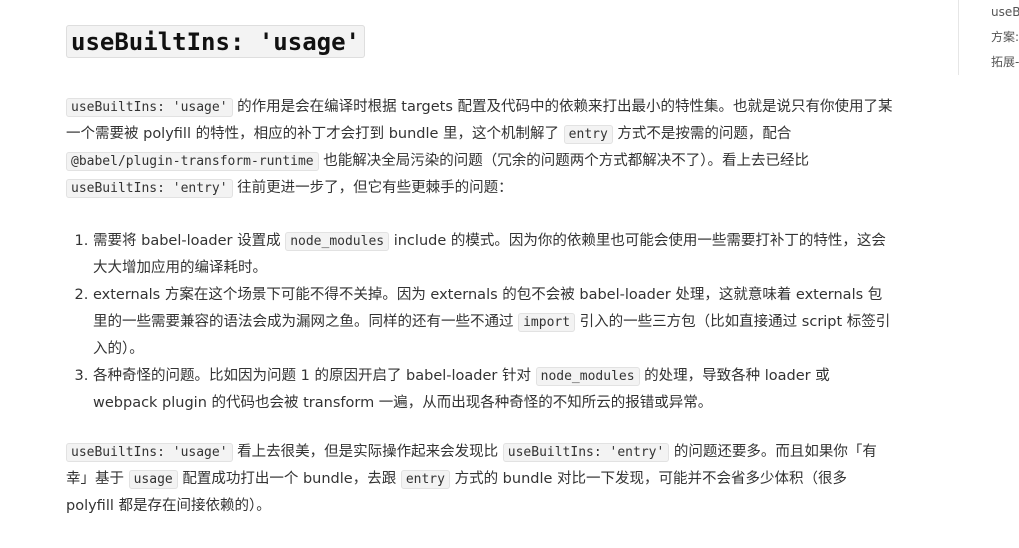 The height and width of the screenshot is (548, 1019). What do you see at coordinates (1005, 62) in the screenshot?
I see `toc-item: 拓展-` at bounding box center [1005, 62].